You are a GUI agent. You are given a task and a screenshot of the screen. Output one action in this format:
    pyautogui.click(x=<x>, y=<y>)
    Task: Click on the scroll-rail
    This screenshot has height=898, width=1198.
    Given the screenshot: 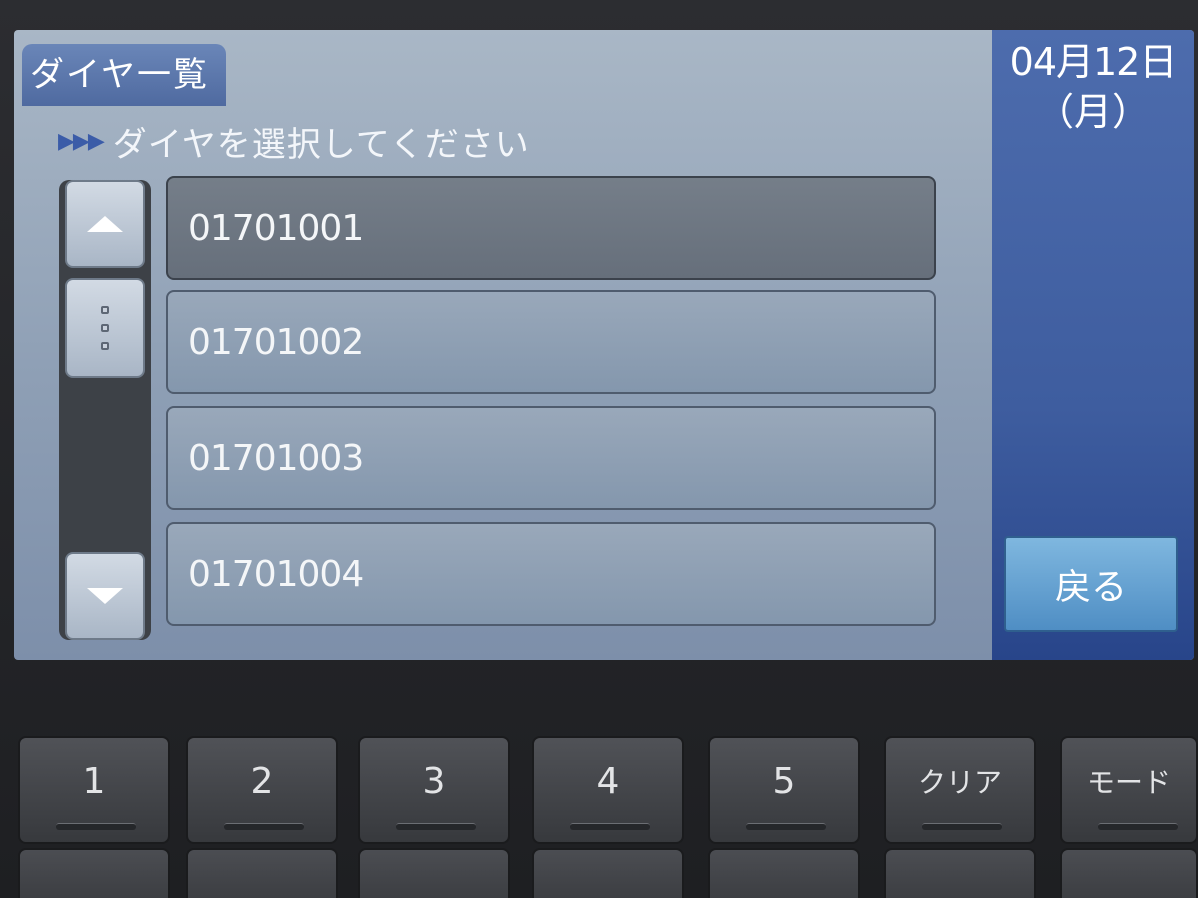 What is the action you would take?
    pyautogui.click(x=105, y=410)
    